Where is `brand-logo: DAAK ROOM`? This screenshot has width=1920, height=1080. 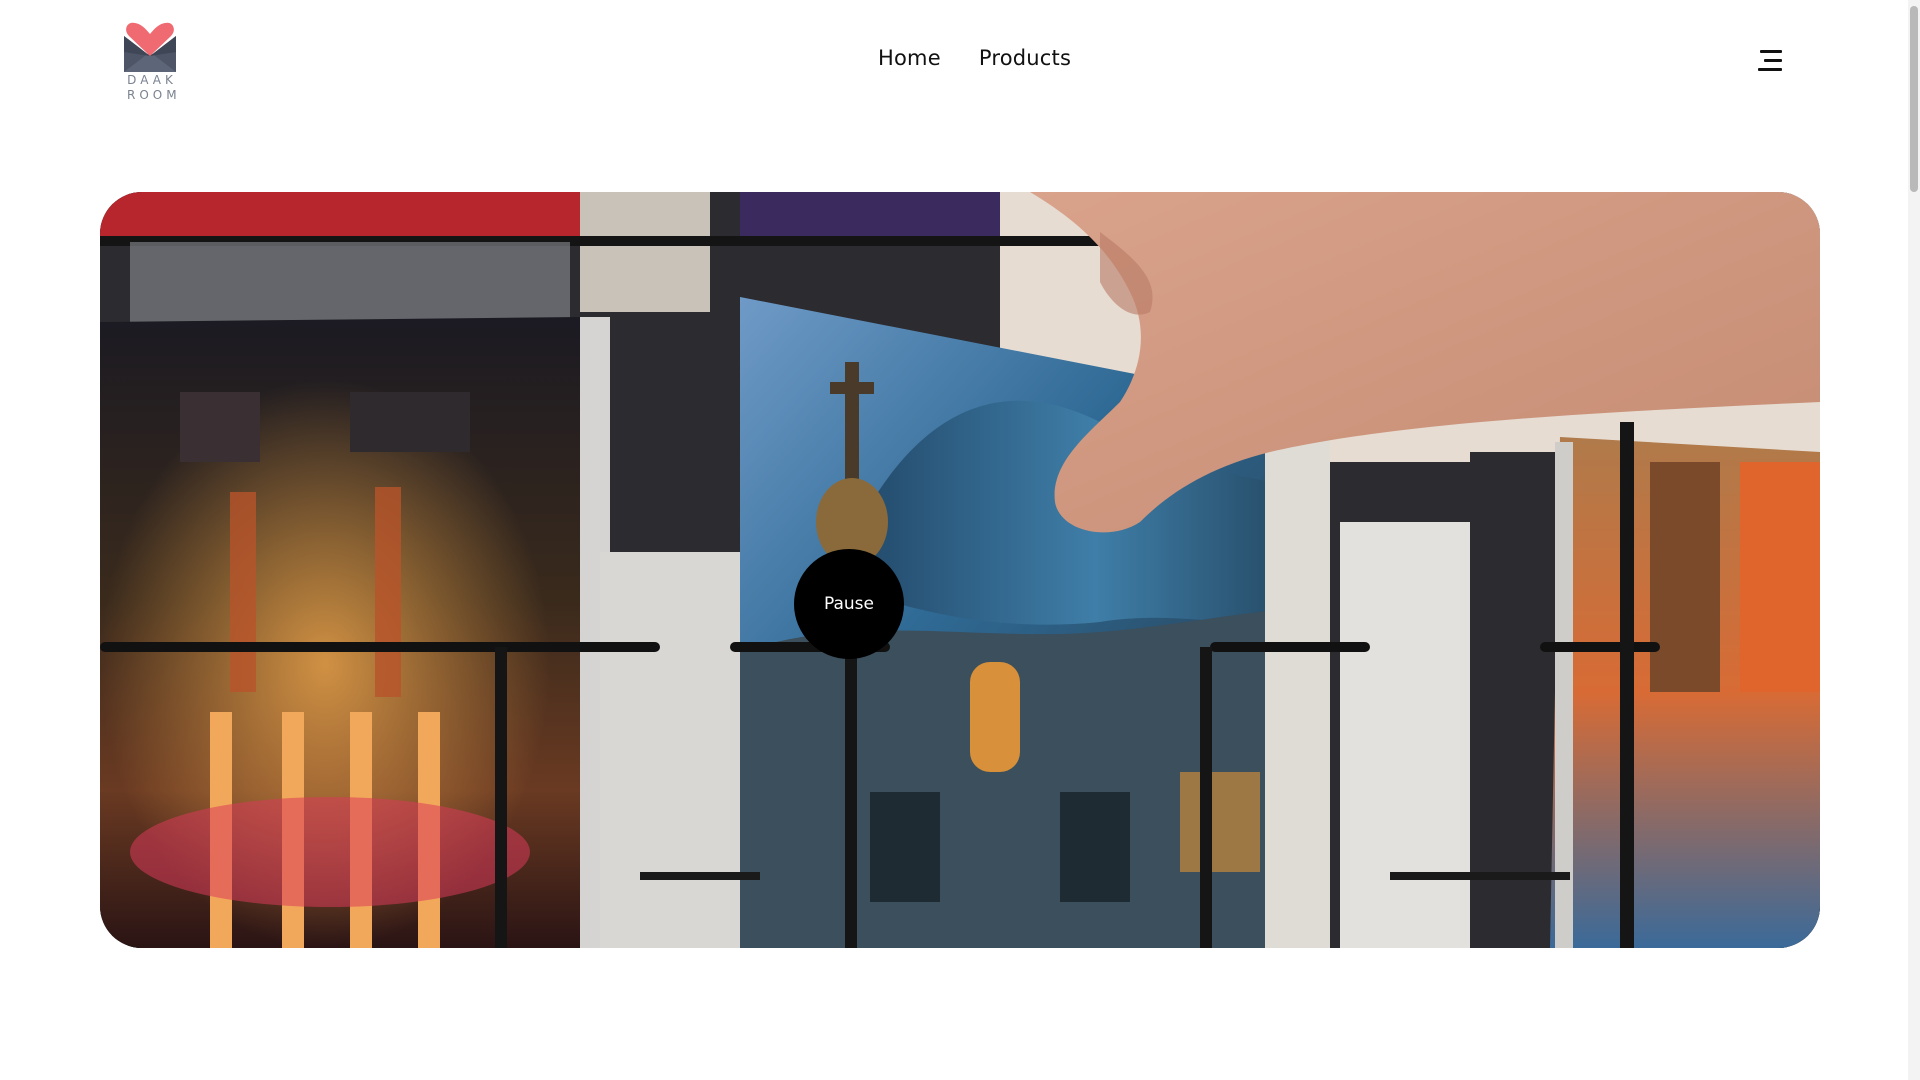
brand-logo: DAAK ROOM is located at coordinates (150, 63).